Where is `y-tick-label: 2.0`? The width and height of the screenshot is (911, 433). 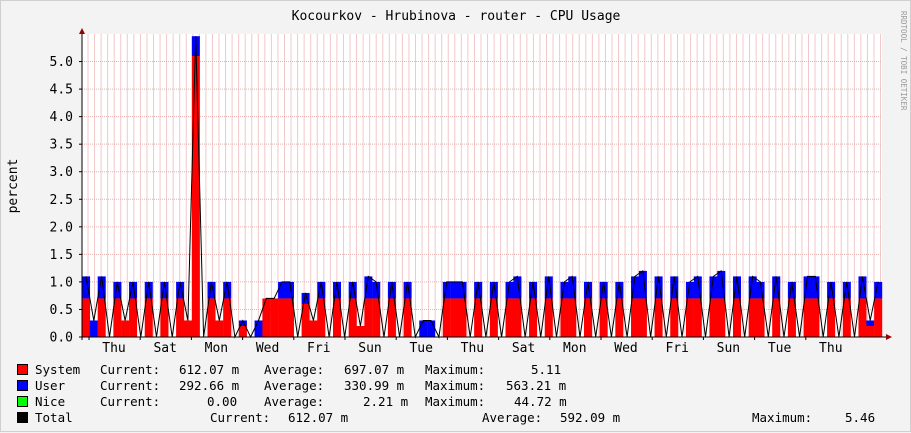
y-tick-label: 2.0 is located at coordinates (61, 227).